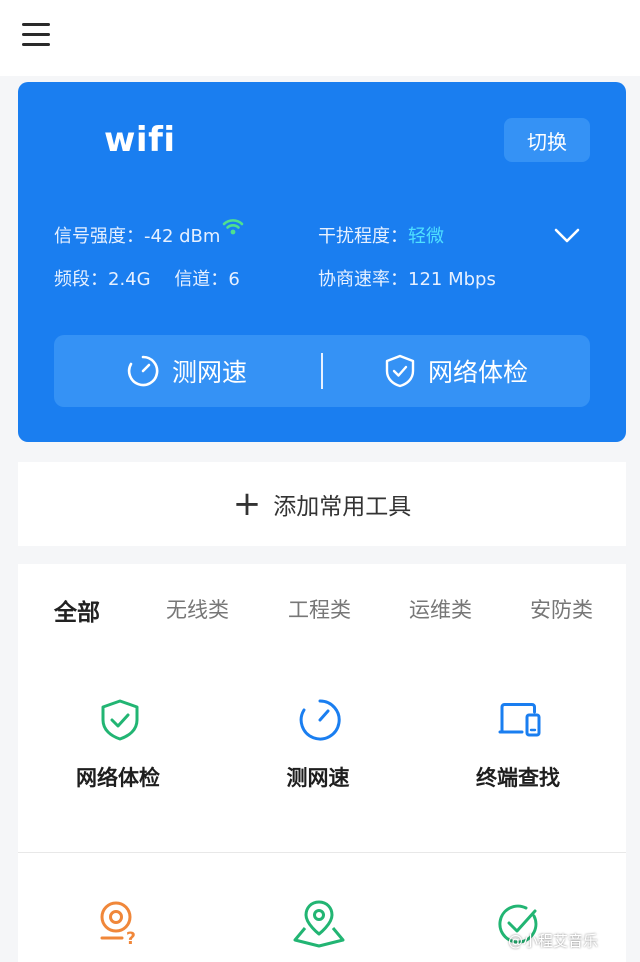  I want to click on location-map-icon, so click(319, 923).